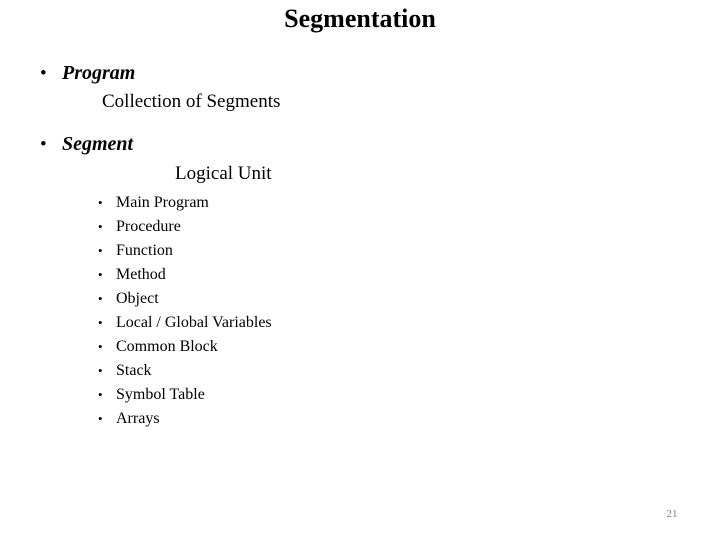 The width and height of the screenshot is (720, 540). I want to click on list-item-label: Main Program, so click(162, 202).